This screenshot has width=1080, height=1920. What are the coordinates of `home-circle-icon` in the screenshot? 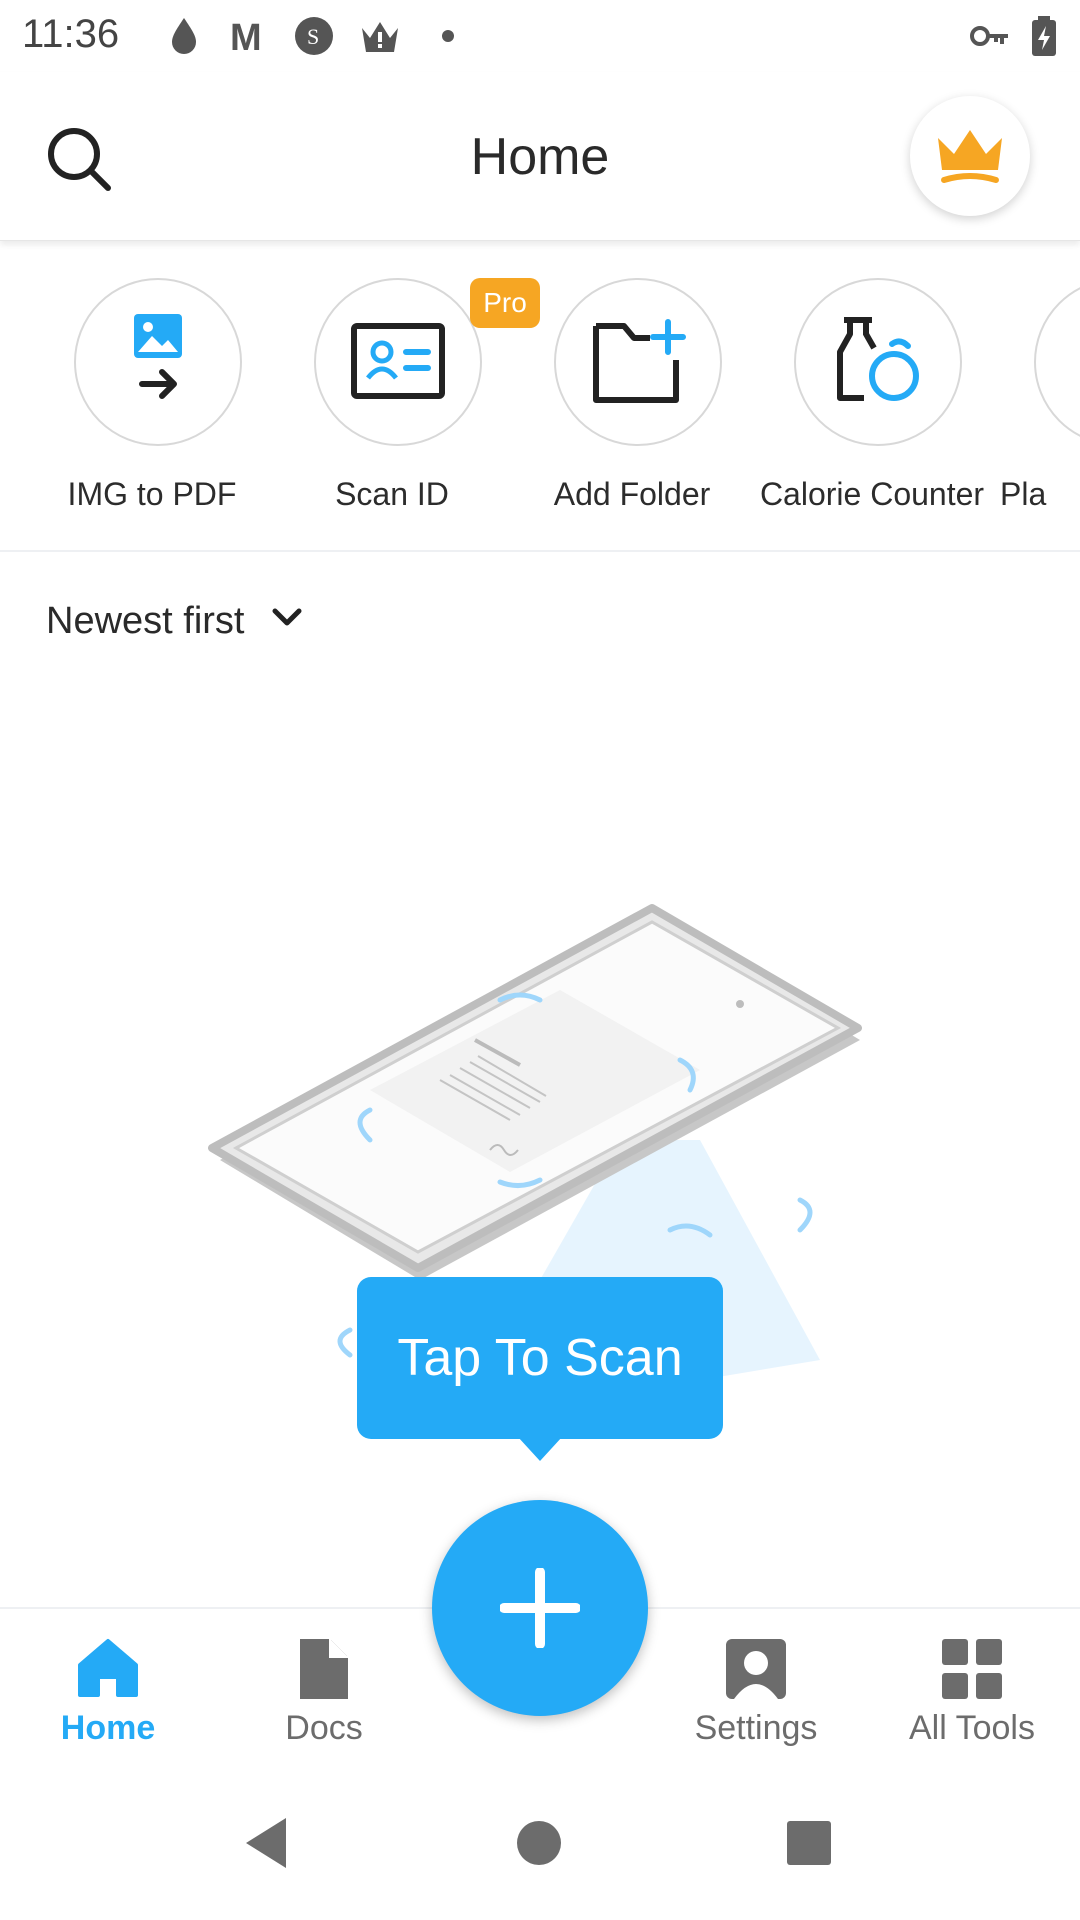 It's located at (539, 1843).